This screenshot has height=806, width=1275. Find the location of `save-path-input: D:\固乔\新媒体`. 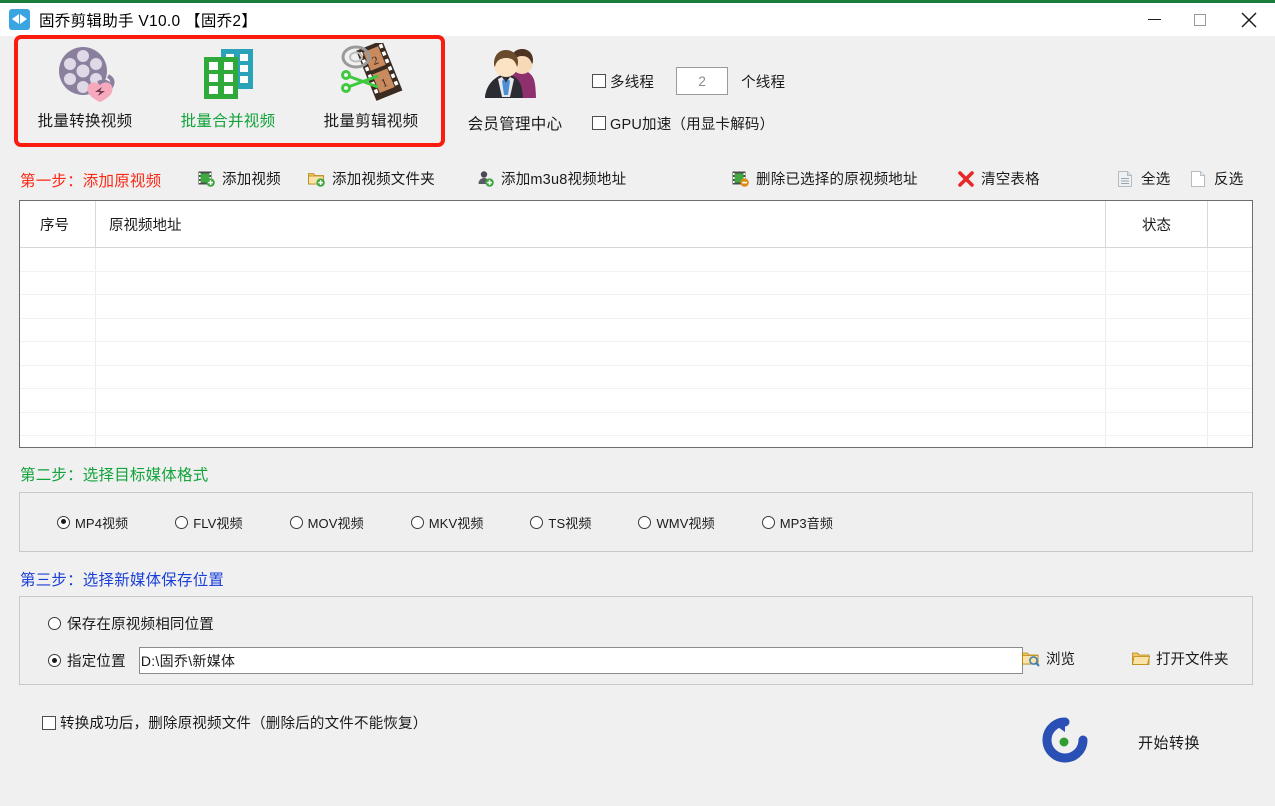

save-path-input: D:\固乔\新媒体 is located at coordinates (580, 660).